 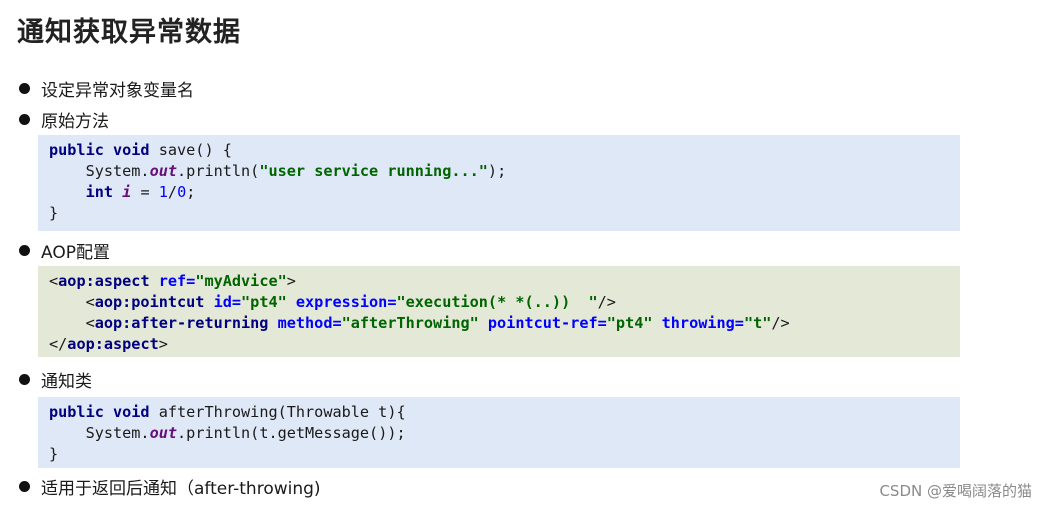 What do you see at coordinates (955, 491) in the screenshot?
I see `watermark: CSDN @爱喝阔落的猫` at bounding box center [955, 491].